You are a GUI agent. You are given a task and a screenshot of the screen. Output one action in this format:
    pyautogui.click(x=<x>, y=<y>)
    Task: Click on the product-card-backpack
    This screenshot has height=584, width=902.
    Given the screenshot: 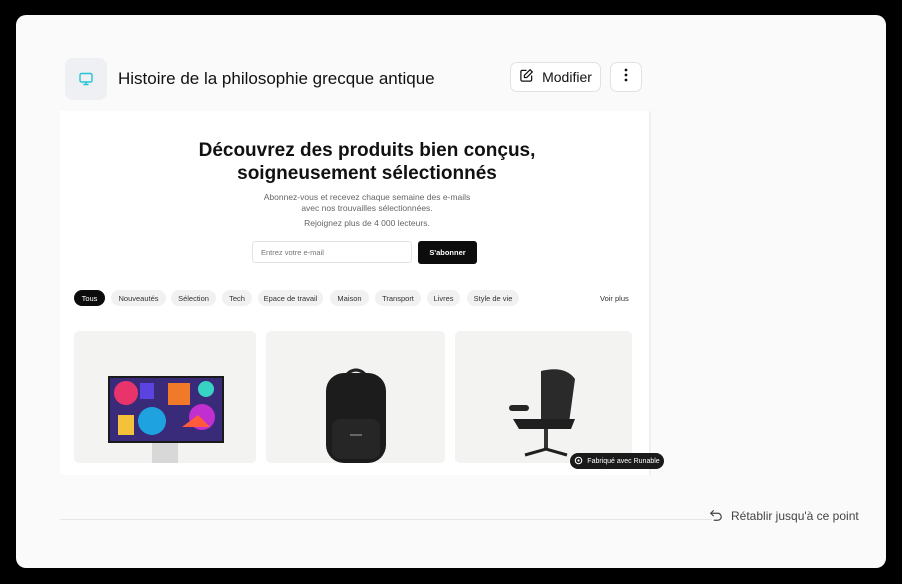 What is the action you would take?
    pyautogui.click(x=355, y=397)
    